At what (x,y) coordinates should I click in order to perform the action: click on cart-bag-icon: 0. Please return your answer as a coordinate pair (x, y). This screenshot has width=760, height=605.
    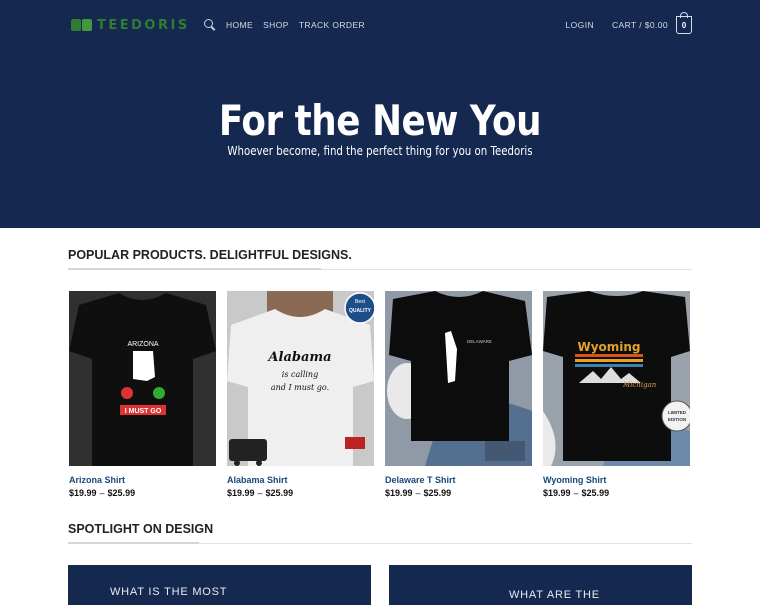
    Looking at the image, I should click on (684, 23).